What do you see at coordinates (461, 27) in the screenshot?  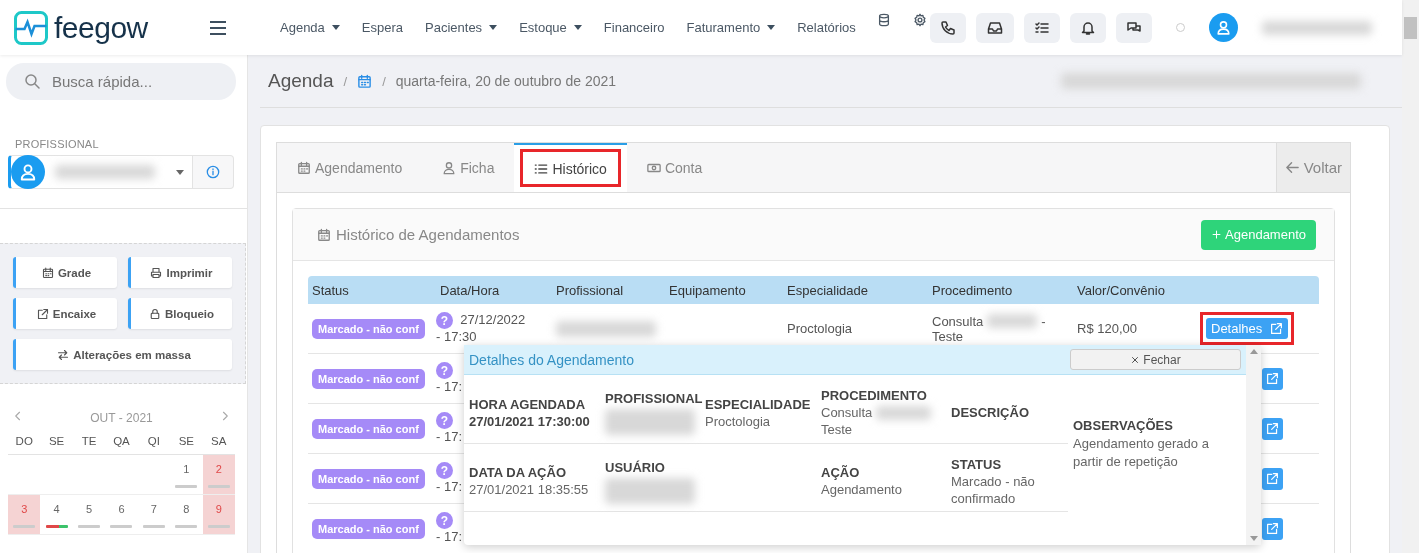 I see `nav-item: Pacientes` at bounding box center [461, 27].